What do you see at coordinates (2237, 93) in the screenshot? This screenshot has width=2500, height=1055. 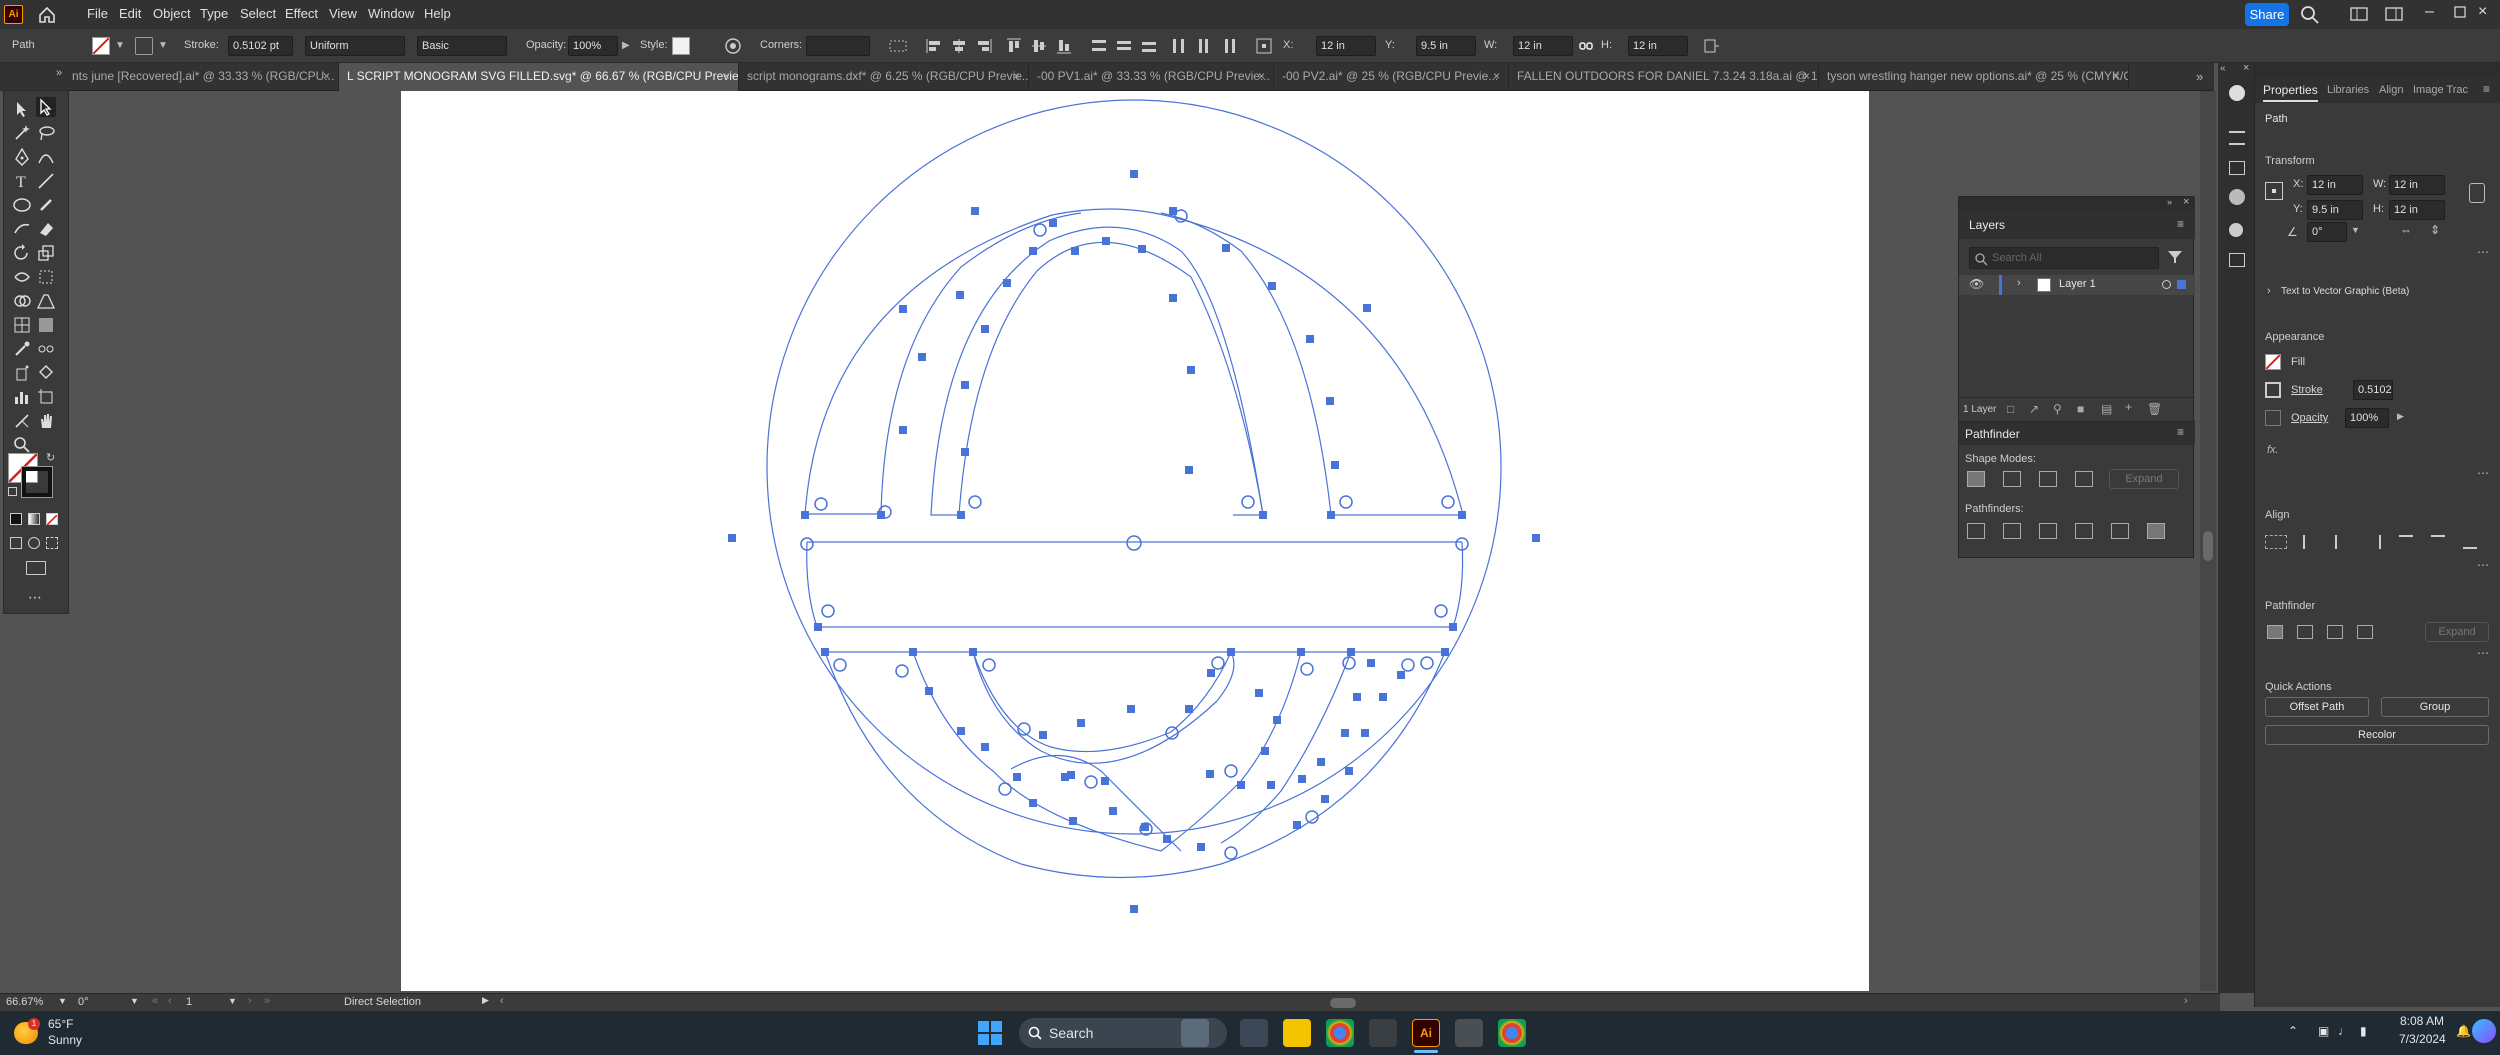 I see `learn-icon` at bounding box center [2237, 93].